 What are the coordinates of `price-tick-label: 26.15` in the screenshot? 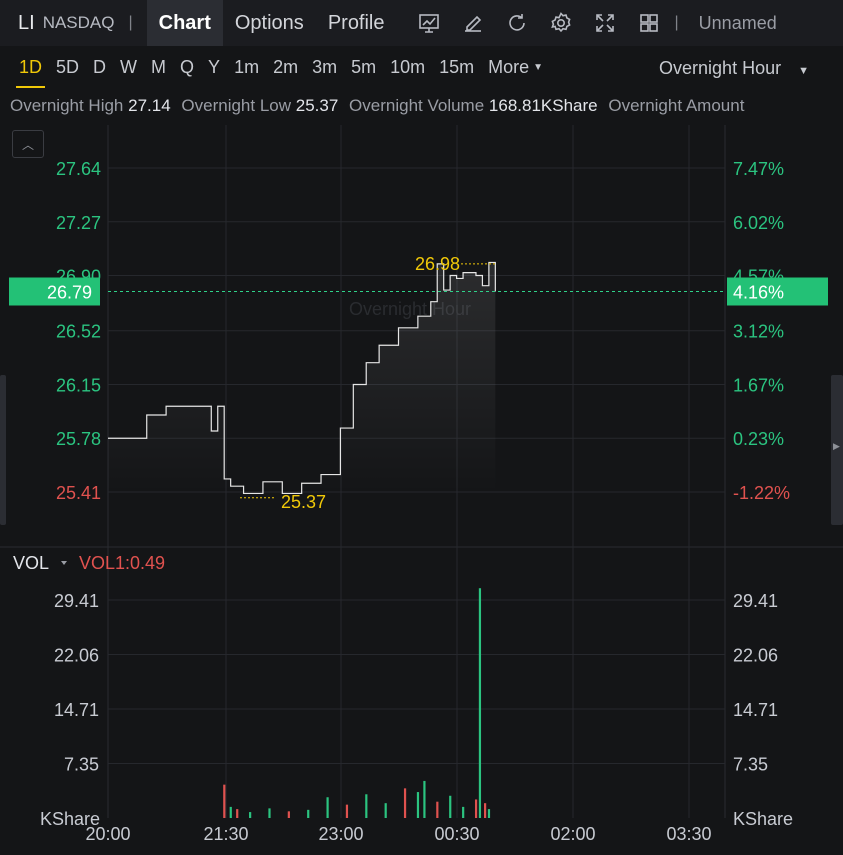 It's located at (78, 385).